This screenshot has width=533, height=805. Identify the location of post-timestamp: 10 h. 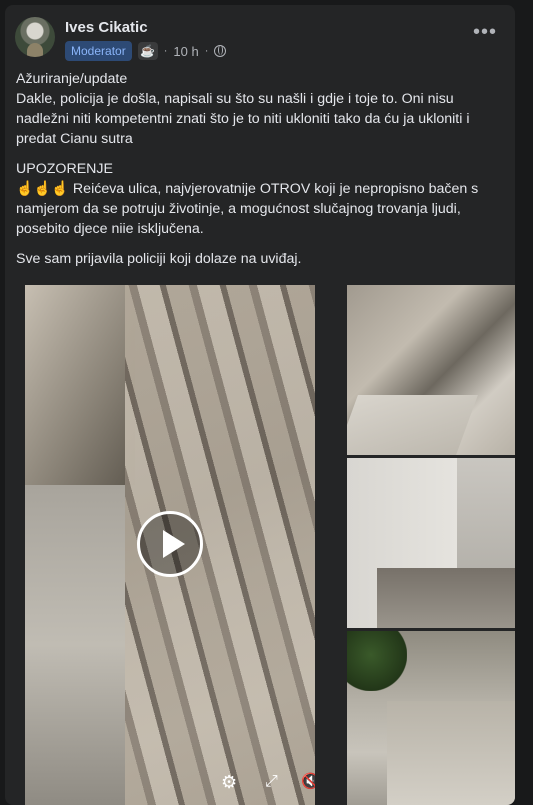
(185, 51).